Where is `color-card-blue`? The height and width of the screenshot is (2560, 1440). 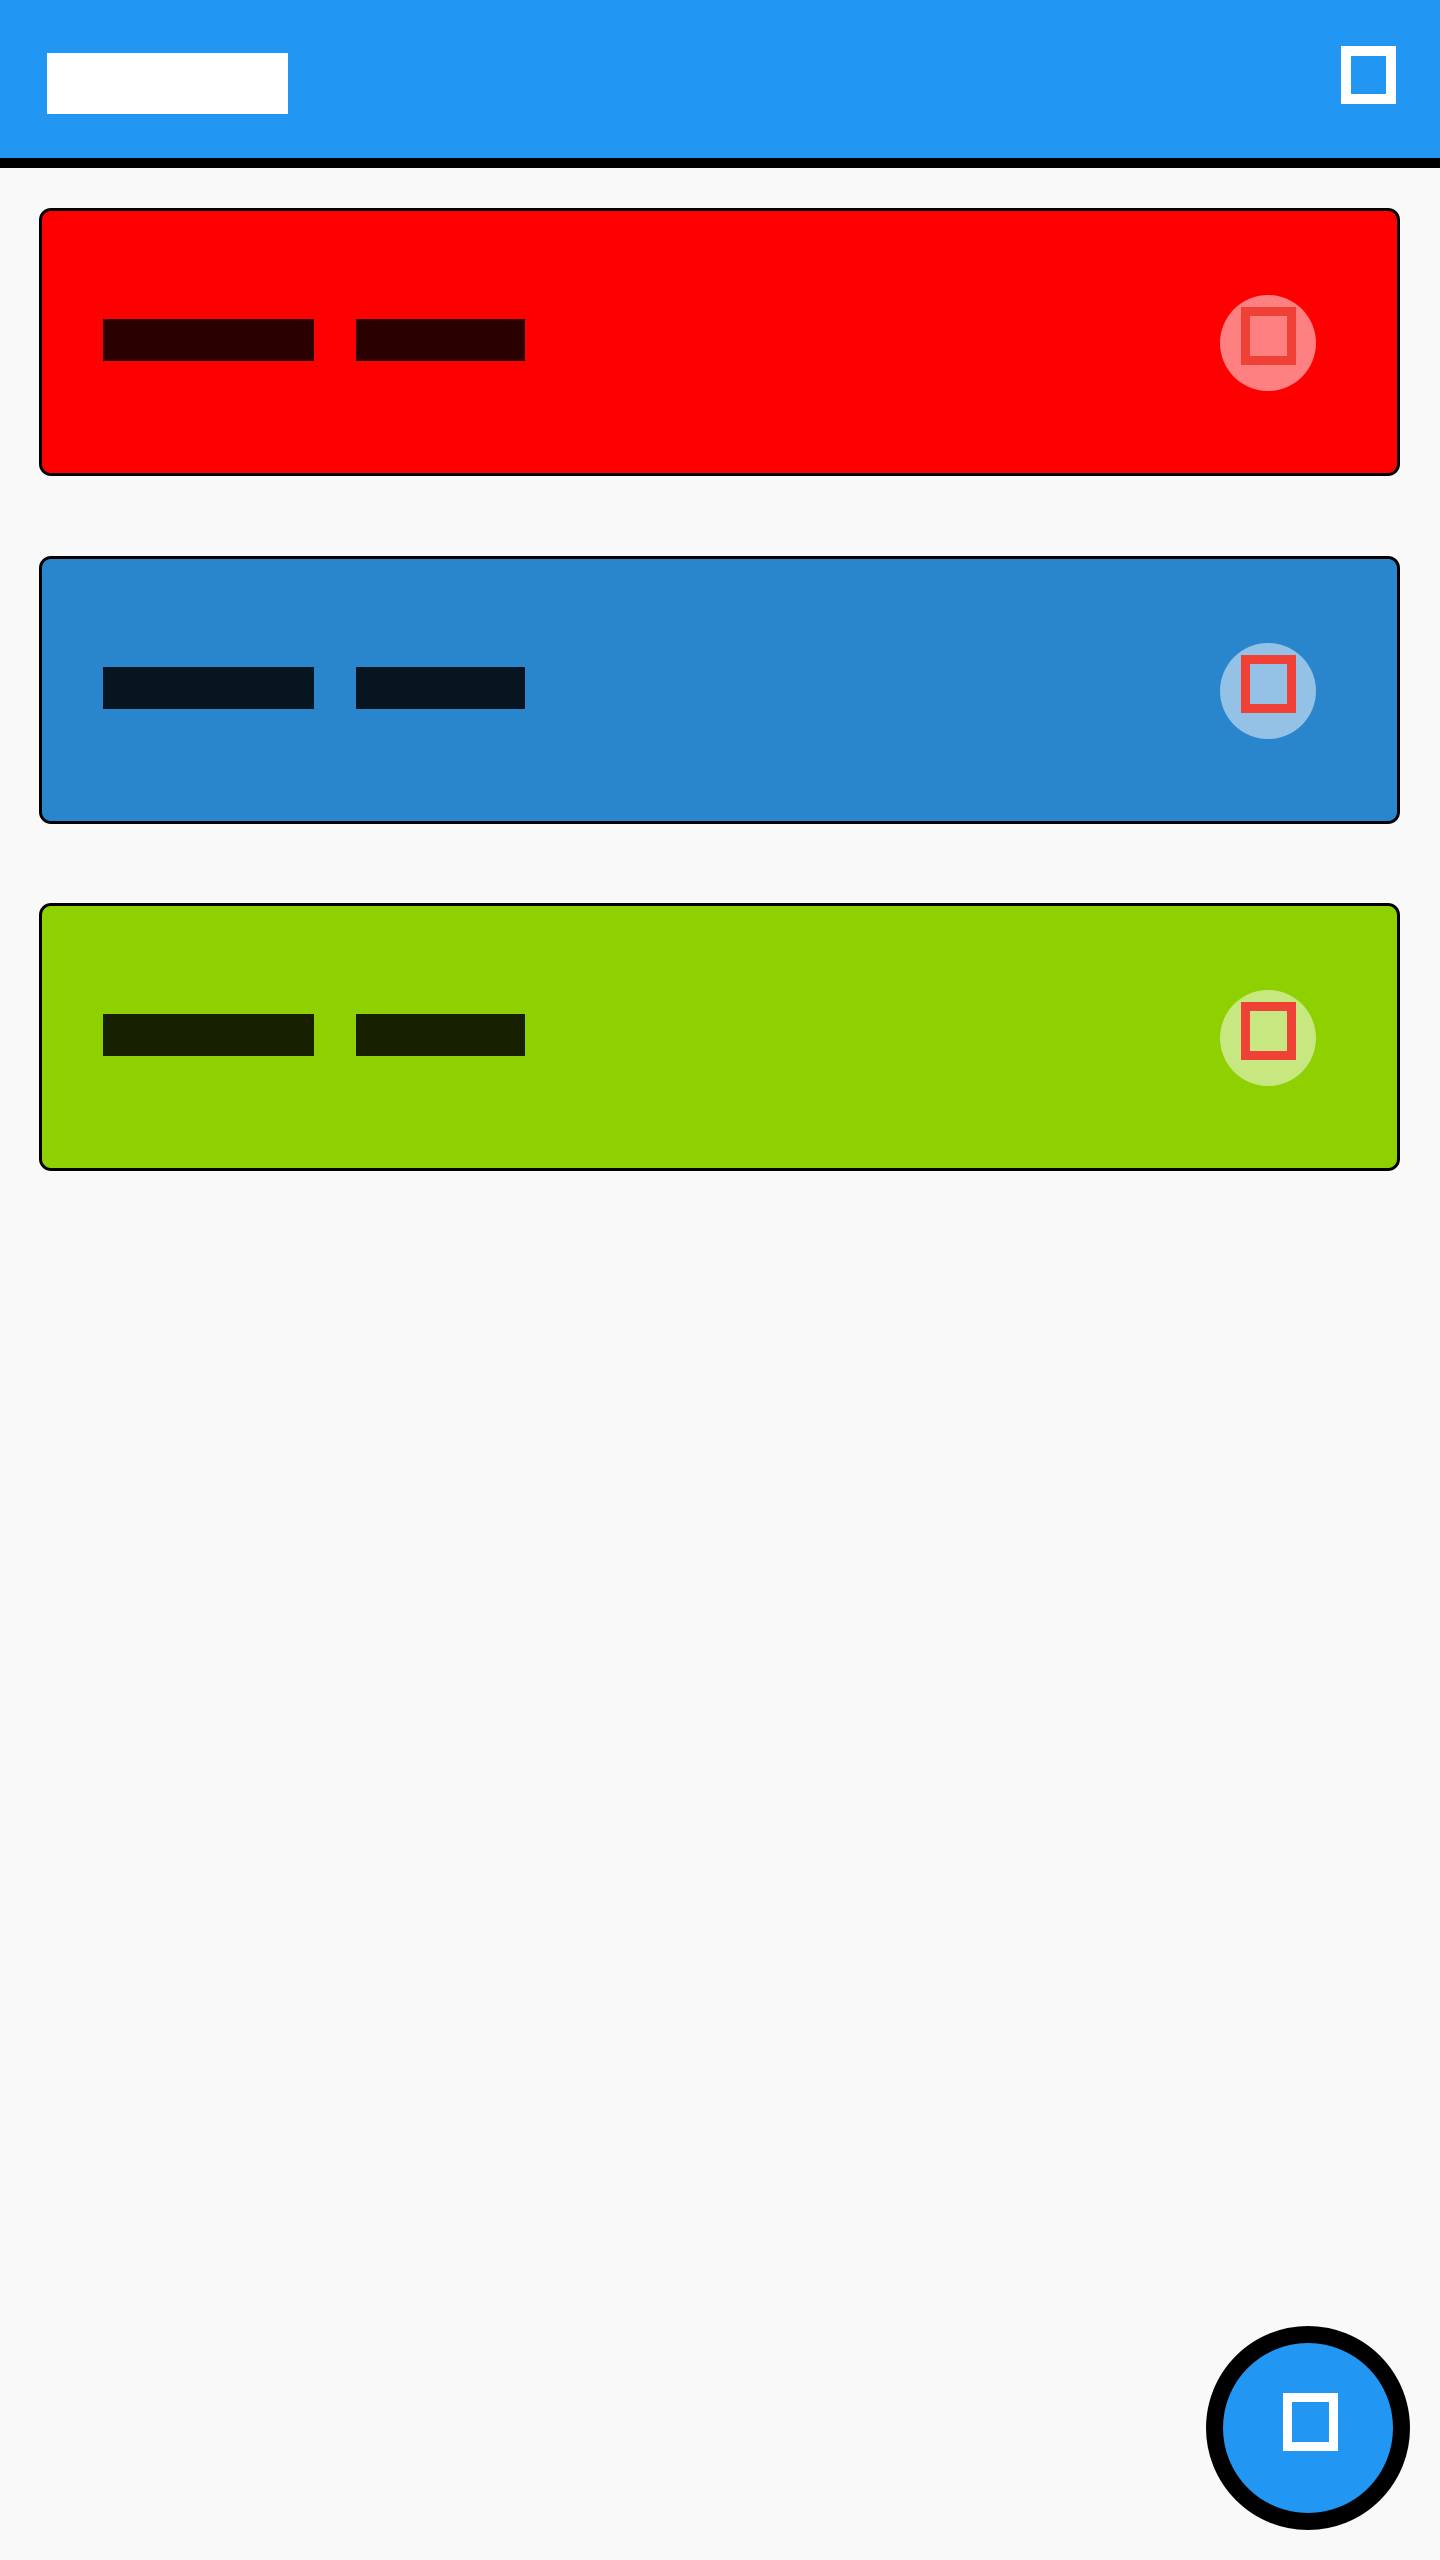
color-card-blue is located at coordinates (719, 690).